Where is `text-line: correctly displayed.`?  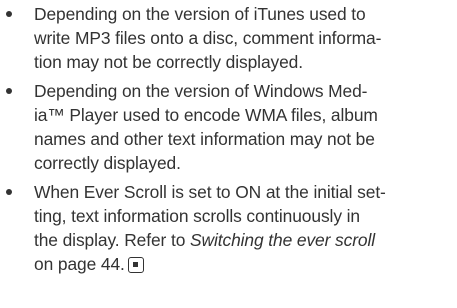 text-line: correctly displayed. is located at coordinates (107, 163).